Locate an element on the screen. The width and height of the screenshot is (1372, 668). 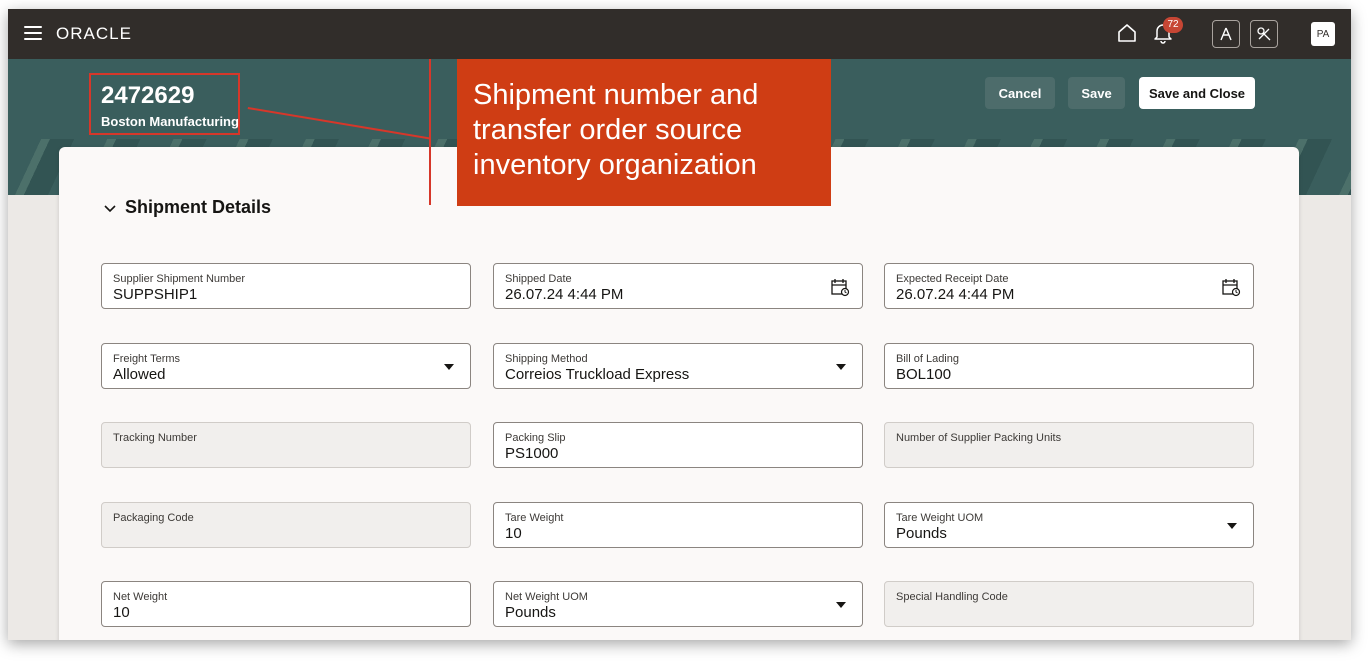
compass-icon is located at coordinates (1226, 34).